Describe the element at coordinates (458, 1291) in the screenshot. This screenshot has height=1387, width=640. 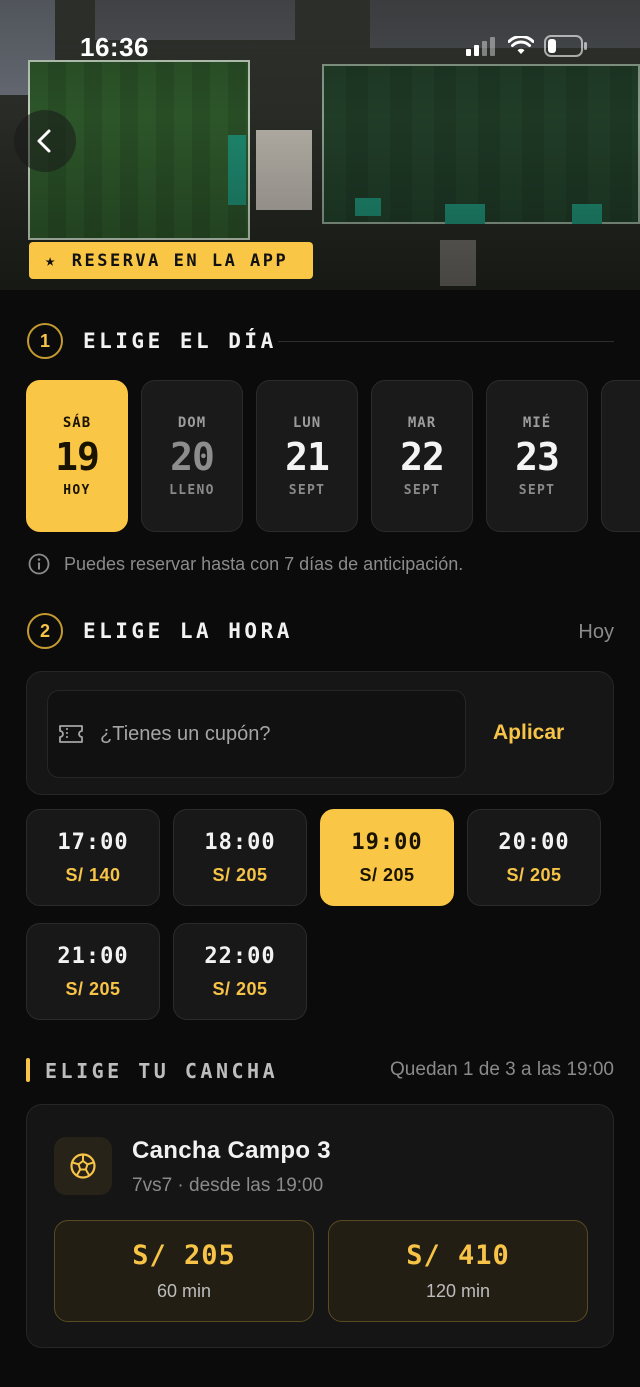
I see `option-duration: 120 min` at that location.